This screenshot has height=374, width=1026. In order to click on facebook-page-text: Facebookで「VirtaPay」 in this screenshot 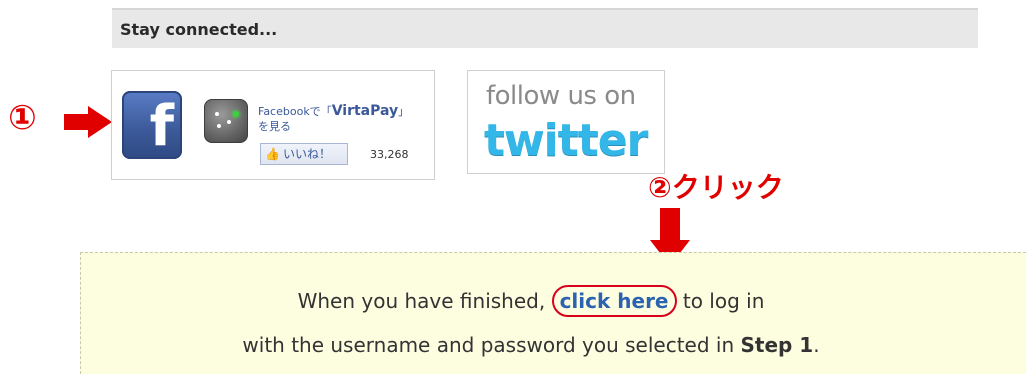, I will do `click(333, 111)`.